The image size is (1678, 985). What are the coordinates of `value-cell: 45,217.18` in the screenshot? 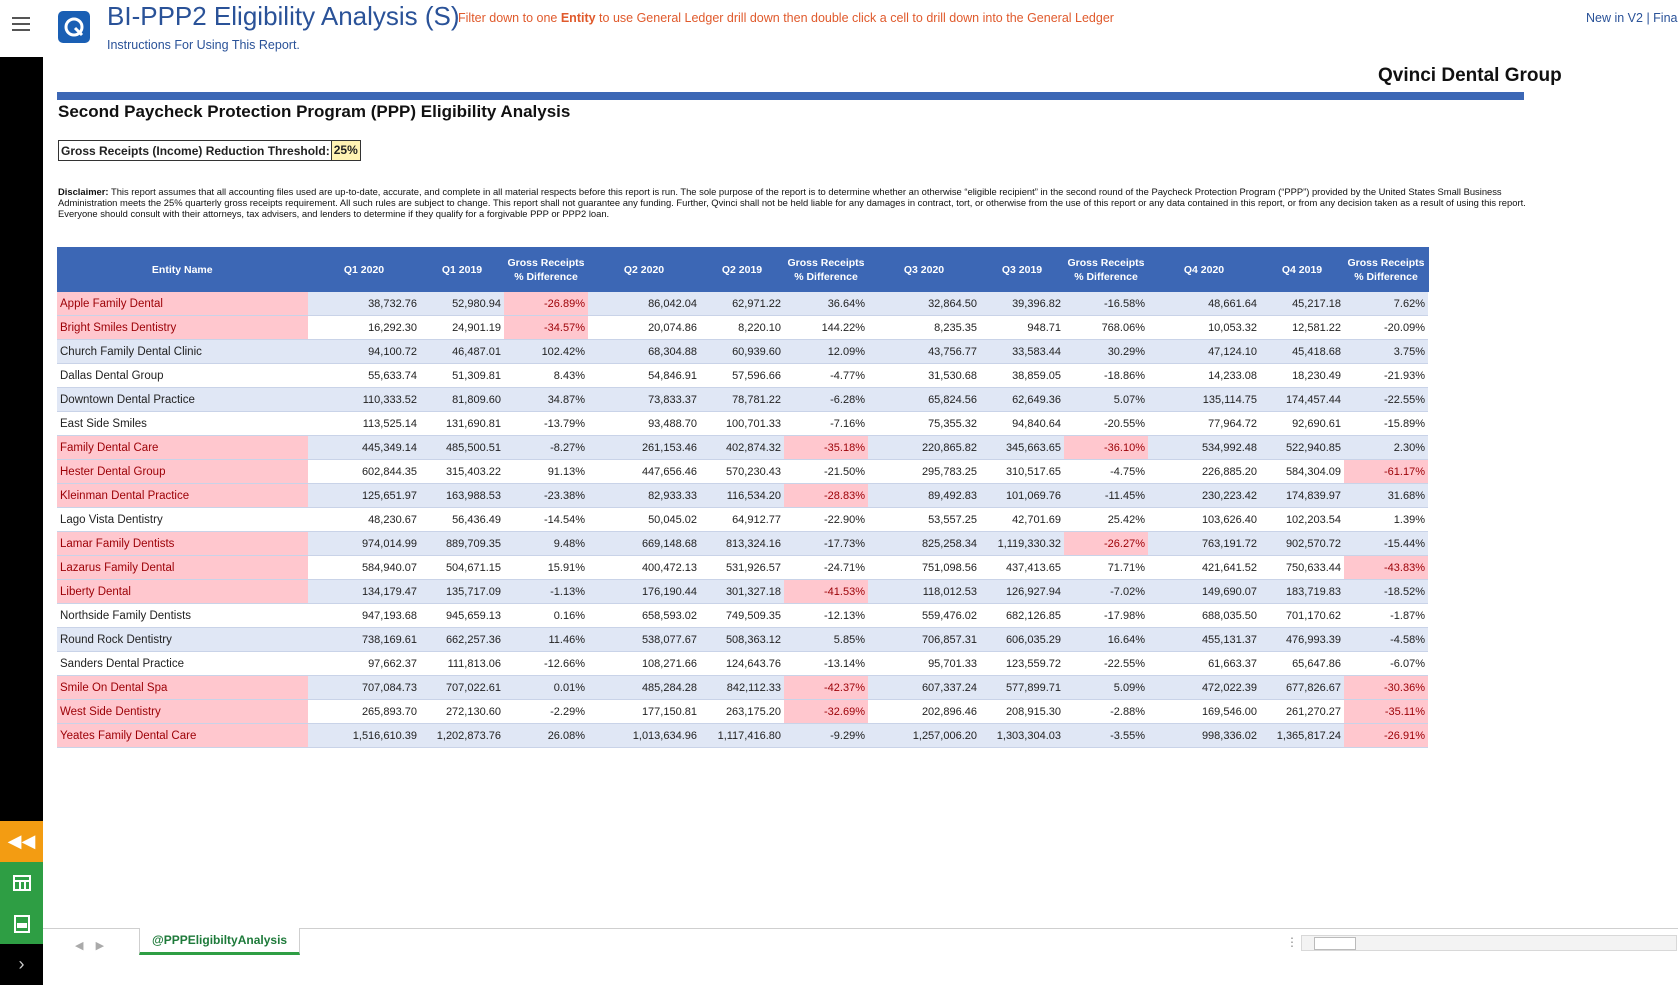 It's located at (1302, 304).